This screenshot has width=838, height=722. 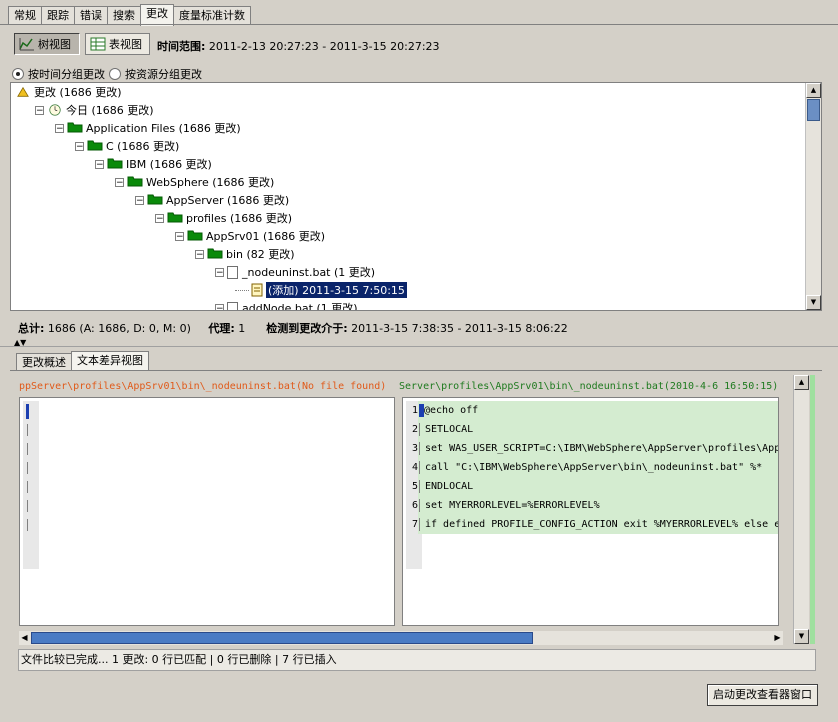 What do you see at coordinates (239, 218) in the screenshot?
I see `tree-node-label: profiles (1686 更改)` at bounding box center [239, 218].